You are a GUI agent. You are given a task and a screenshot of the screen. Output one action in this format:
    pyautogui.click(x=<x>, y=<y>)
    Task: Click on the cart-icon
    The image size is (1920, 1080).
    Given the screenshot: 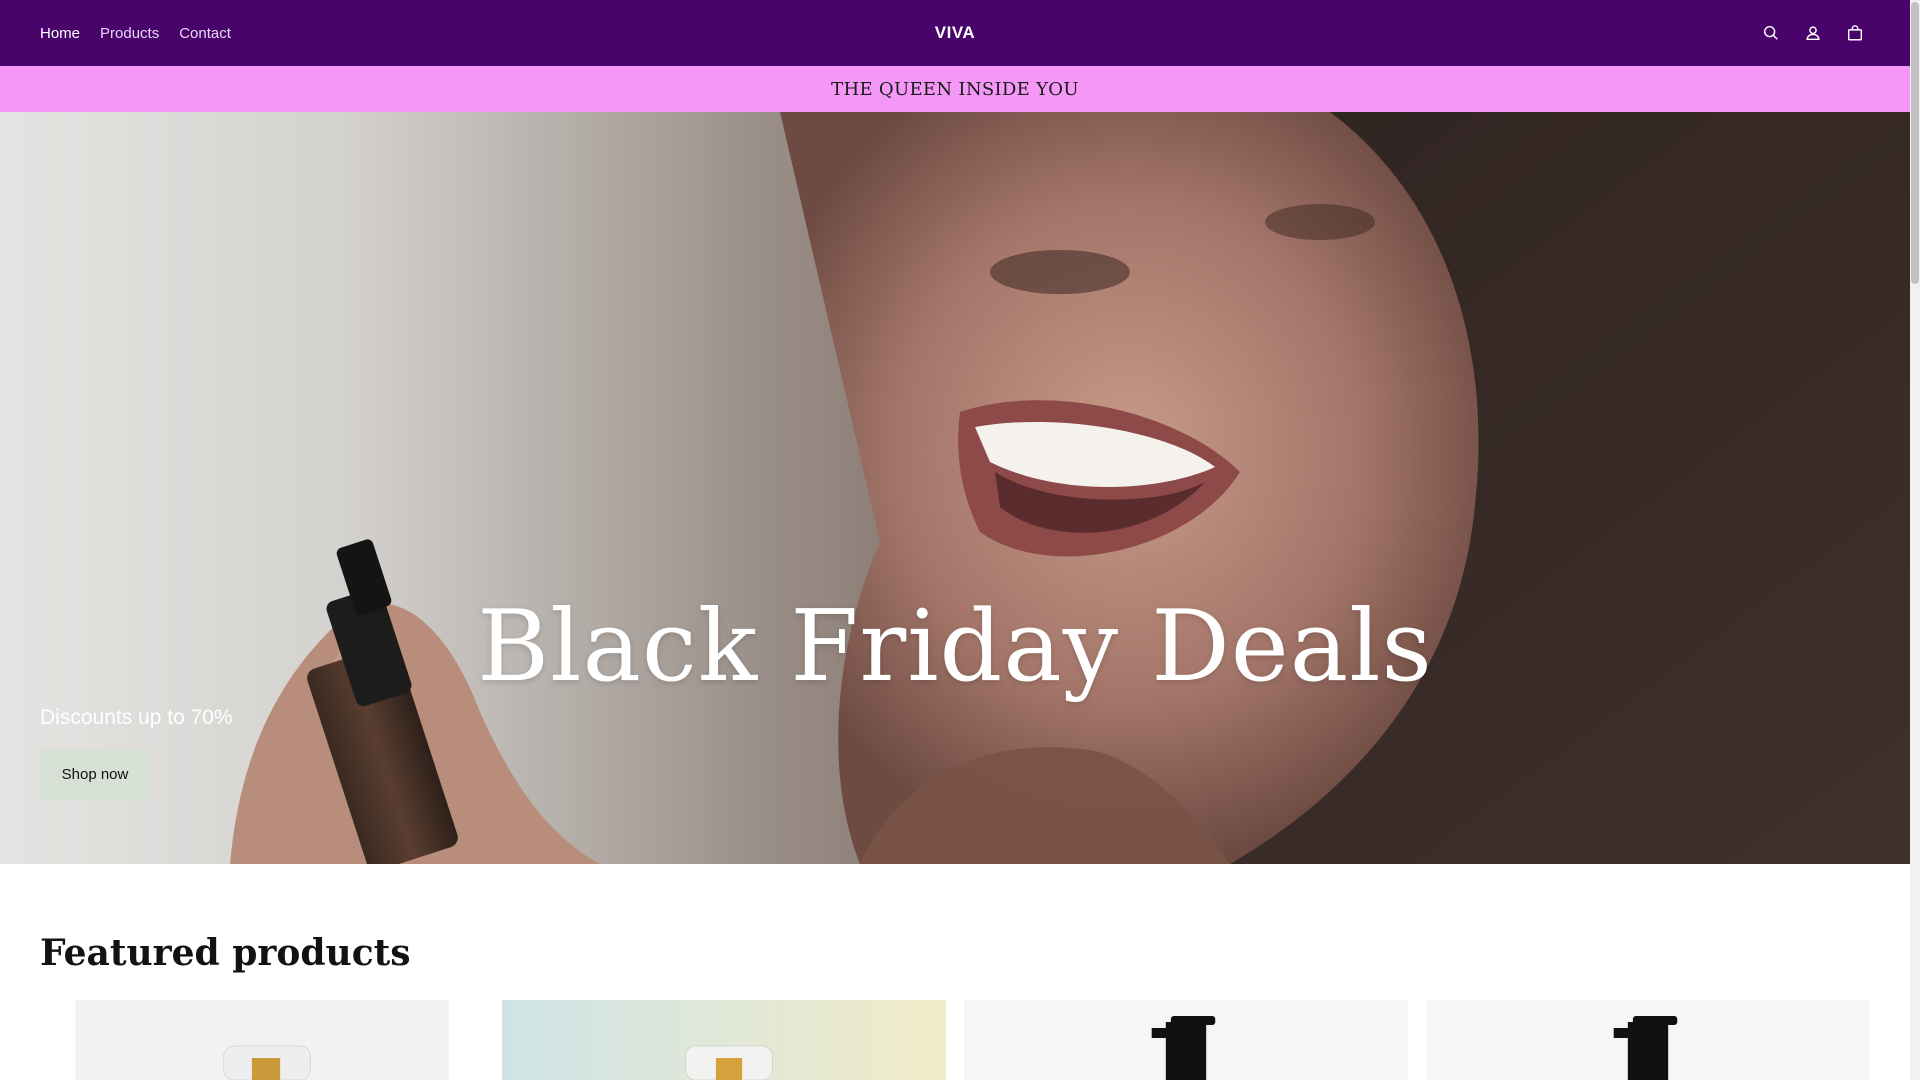 What is the action you would take?
    pyautogui.click(x=1855, y=33)
    